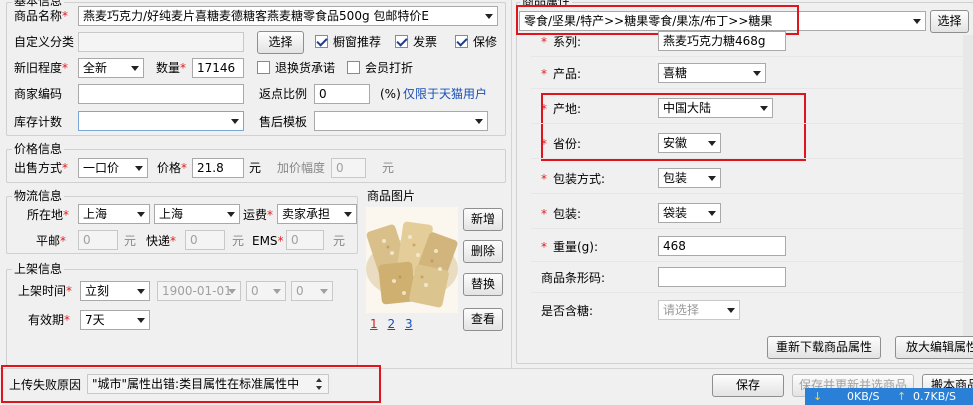  What do you see at coordinates (161, 241) in the screenshot?
I see `express-label: 快递*` at bounding box center [161, 241].